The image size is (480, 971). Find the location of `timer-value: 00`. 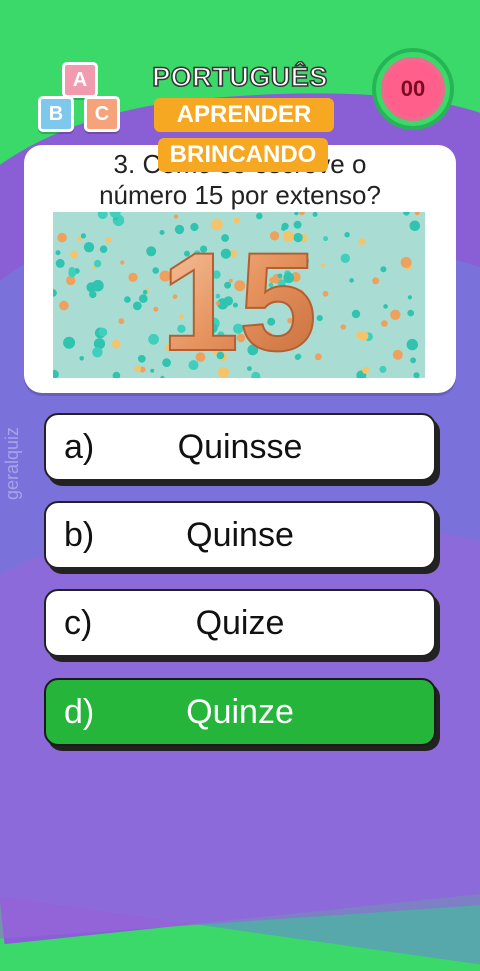

timer-value: 00 is located at coordinates (413, 89).